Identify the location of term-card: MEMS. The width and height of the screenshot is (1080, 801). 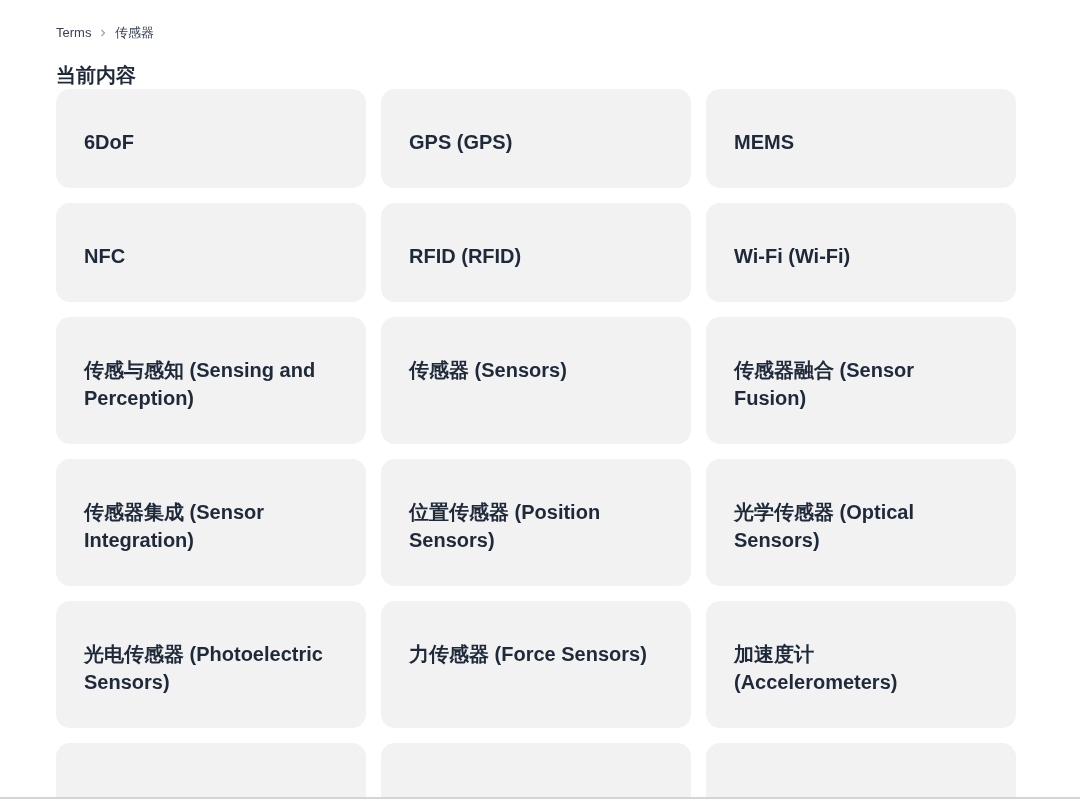
(861, 138).